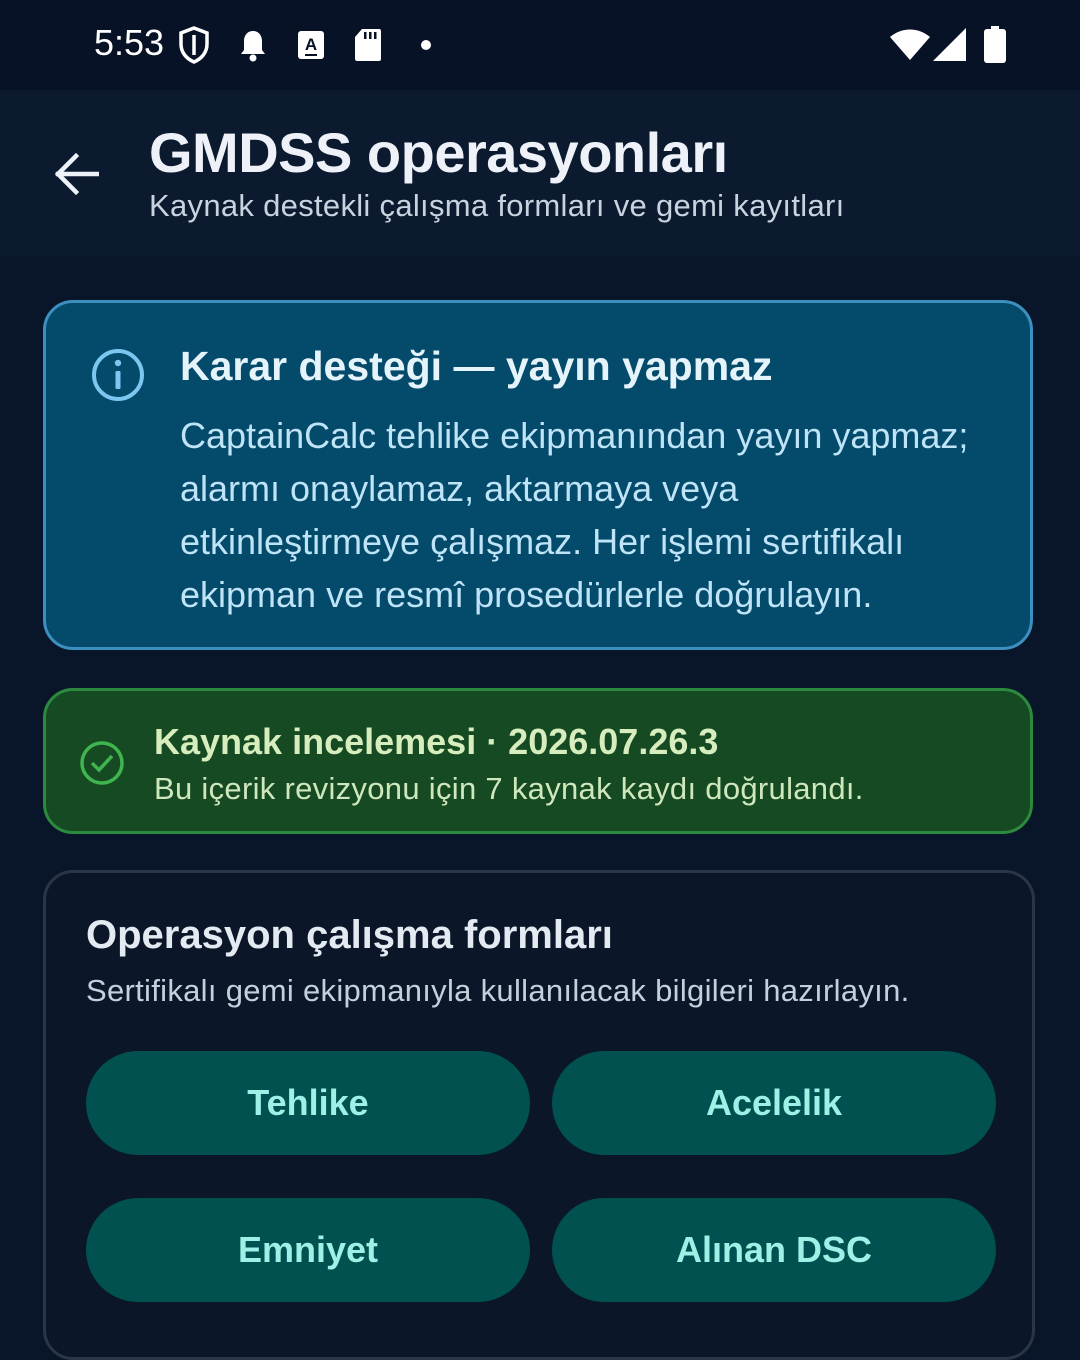  What do you see at coordinates (194, 47) in the screenshot?
I see `shield-icon` at bounding box center [194, 47].